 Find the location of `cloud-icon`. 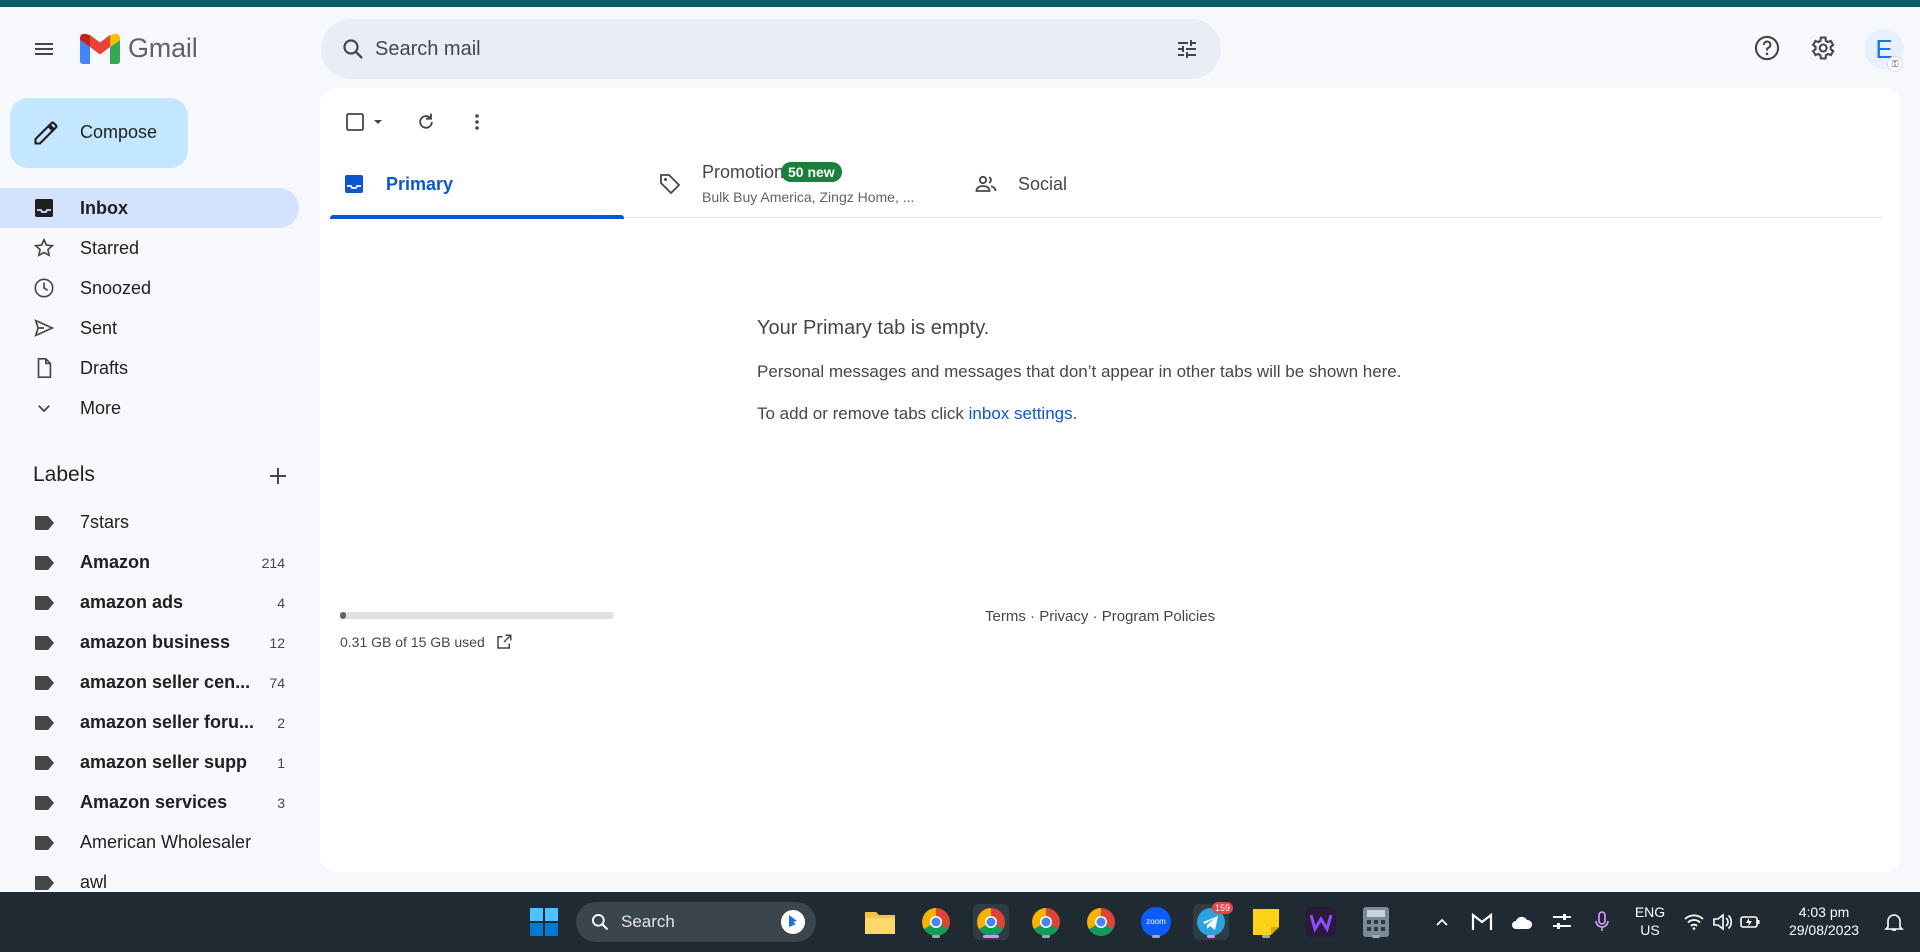

cloud-icon is located at coordinates (1522, 922).